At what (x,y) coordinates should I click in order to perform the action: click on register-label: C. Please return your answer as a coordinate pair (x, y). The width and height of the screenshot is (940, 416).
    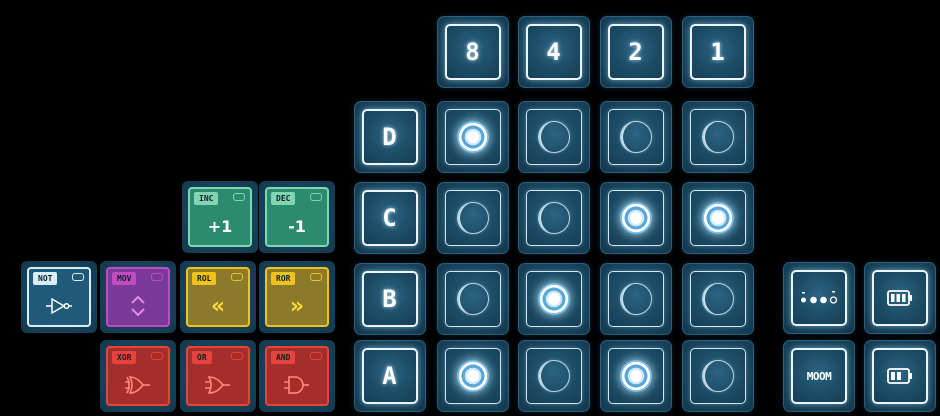
    Looking at the image, I should click on (390, 218).